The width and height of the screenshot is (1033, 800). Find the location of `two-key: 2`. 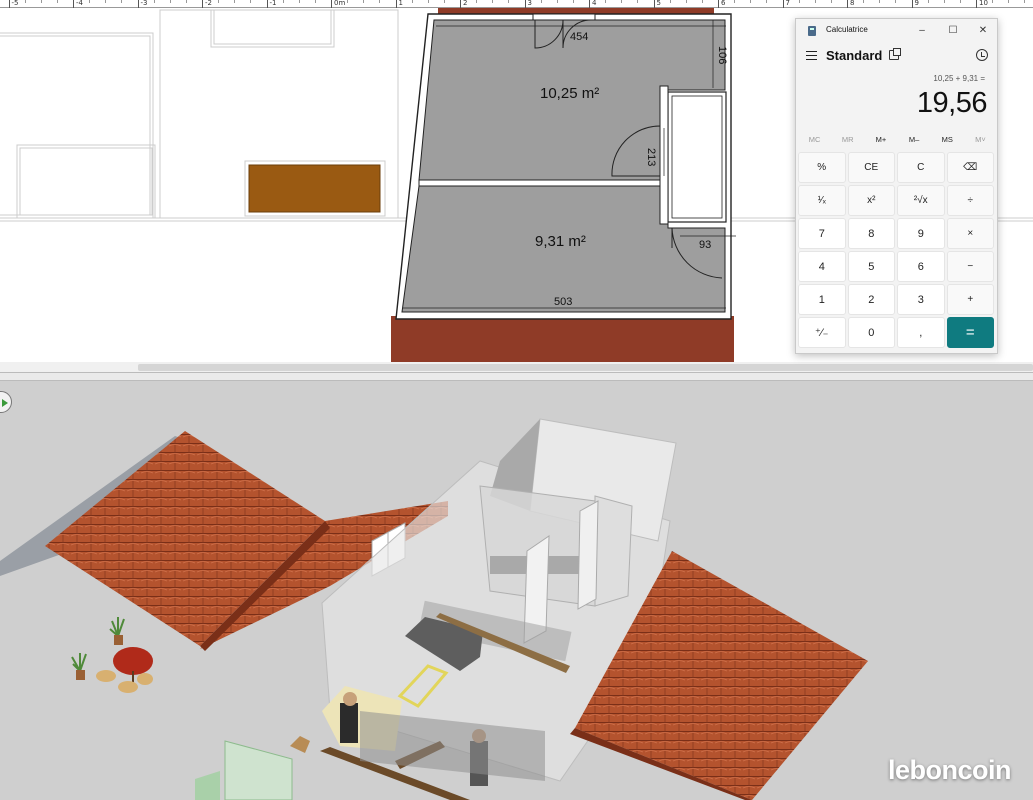

two-key: 2 is located at coordinates (871, 299).